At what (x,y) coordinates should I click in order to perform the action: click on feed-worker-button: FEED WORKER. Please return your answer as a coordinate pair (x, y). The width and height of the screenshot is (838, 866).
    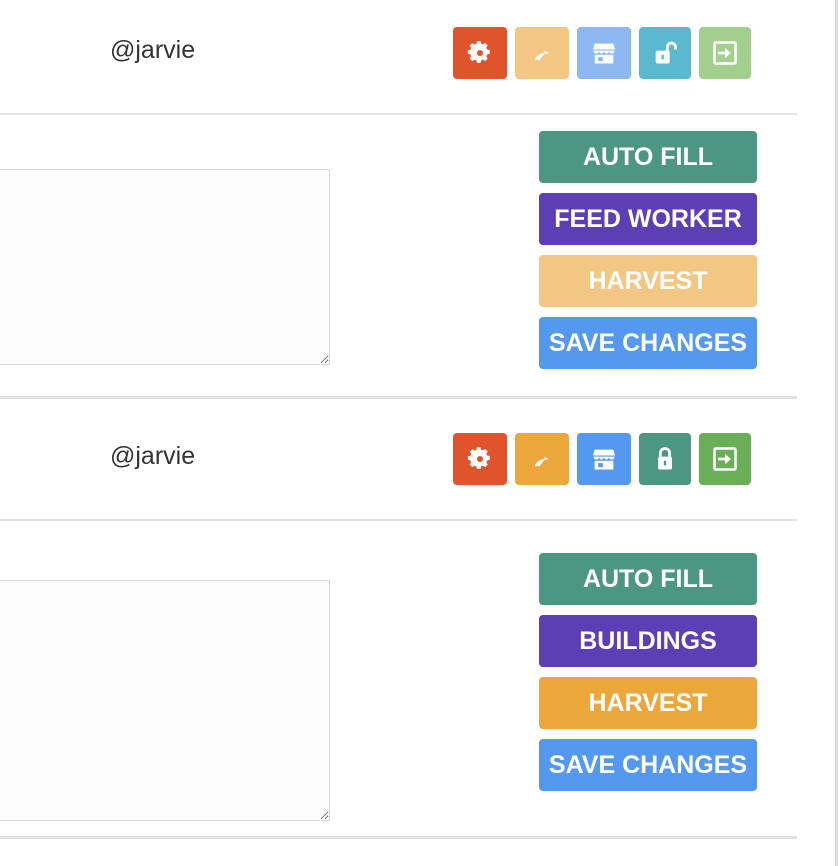
    Looking at the image, I should click on (648, 219).